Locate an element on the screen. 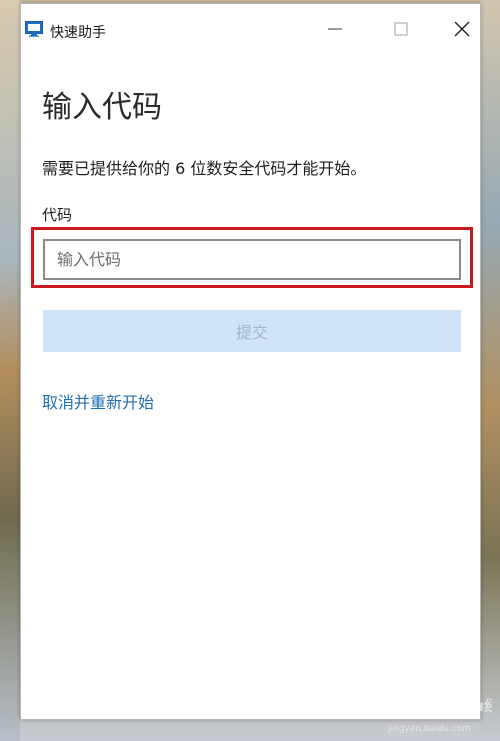 This screenshot has width=500, height=741. desktop-wallpaper-right is located at coordinates (490, 370).